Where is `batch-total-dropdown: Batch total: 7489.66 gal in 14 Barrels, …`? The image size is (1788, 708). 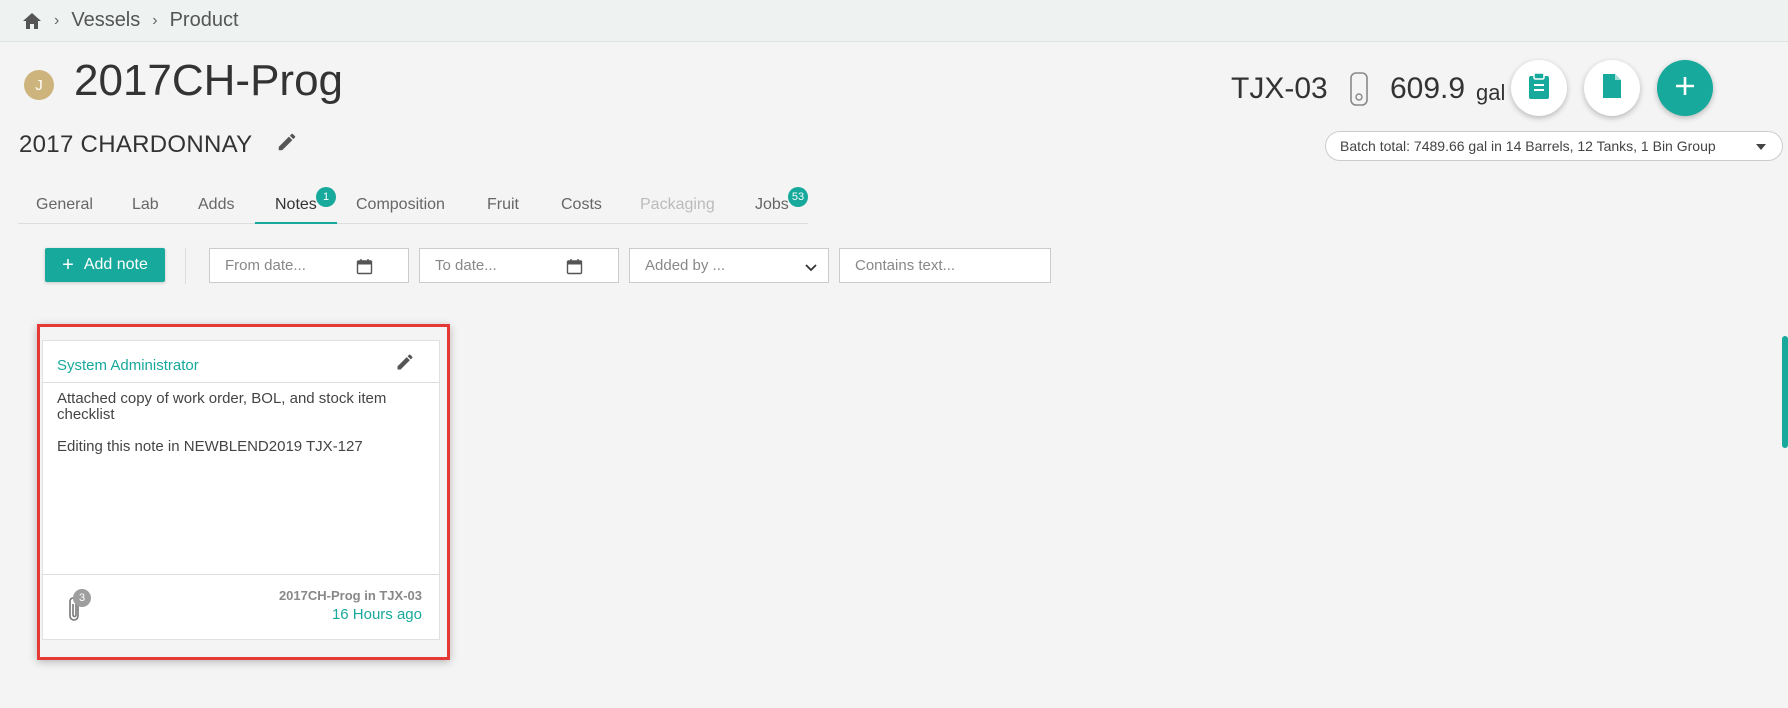
batch-total-dropdown: Batch total: 7489.66 gal in 14 Barrels, … is located at coordinates (1554, 146).